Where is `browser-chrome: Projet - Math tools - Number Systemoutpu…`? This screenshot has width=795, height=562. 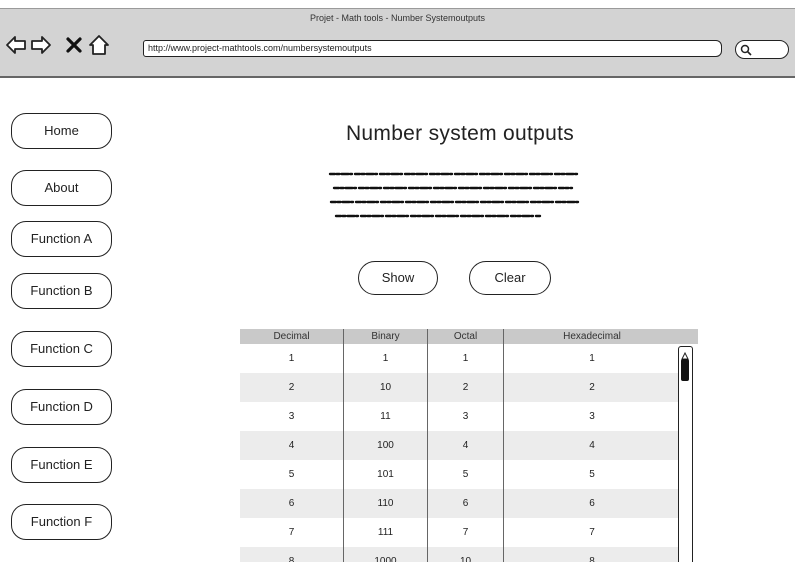
browser-chrome: Projet - Math tools - Number Systemoutpu… is located at coordinates (397, 43).